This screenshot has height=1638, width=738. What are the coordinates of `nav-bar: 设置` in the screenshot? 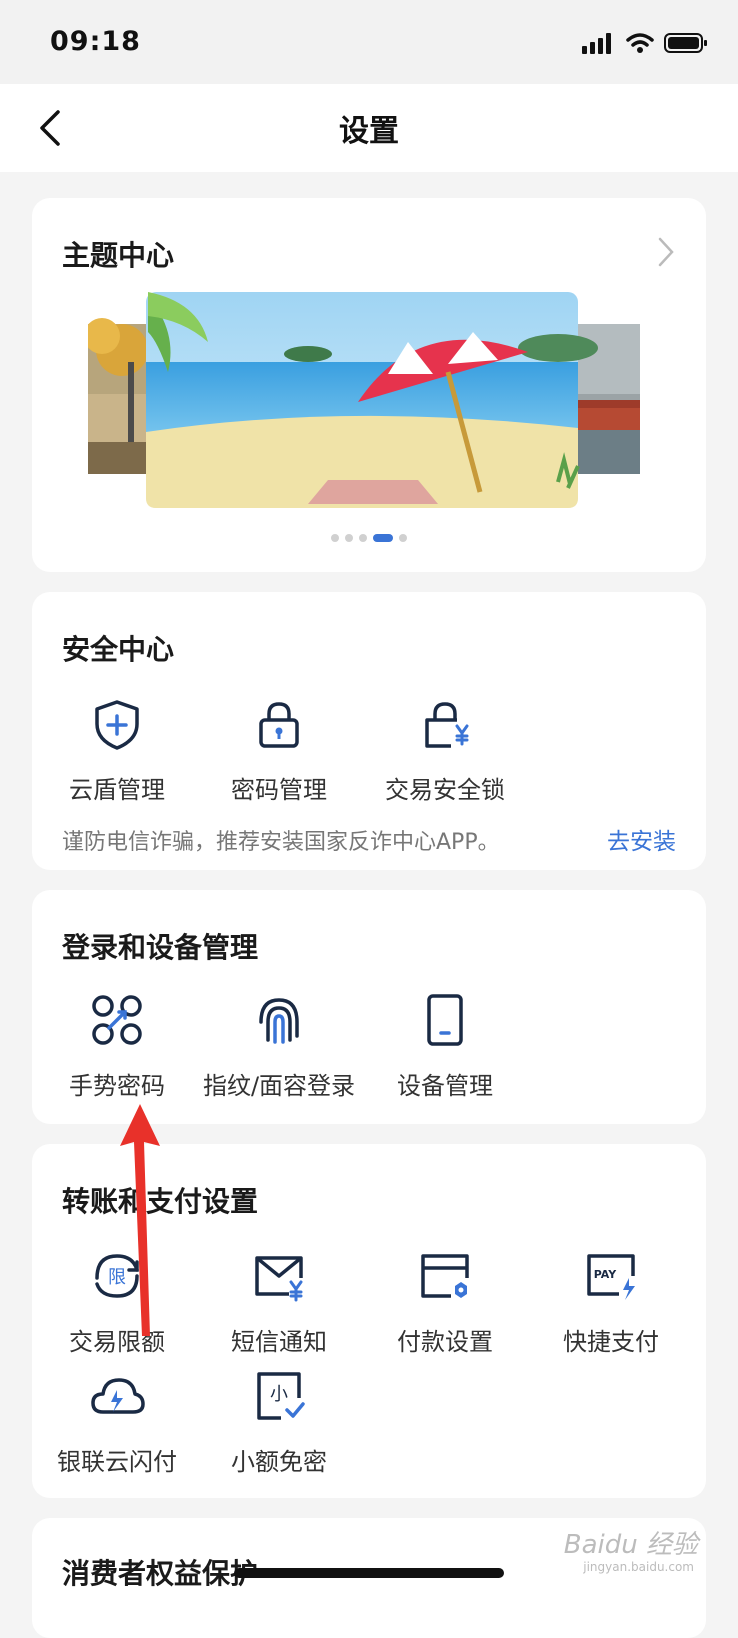 It's located at (369, 128).